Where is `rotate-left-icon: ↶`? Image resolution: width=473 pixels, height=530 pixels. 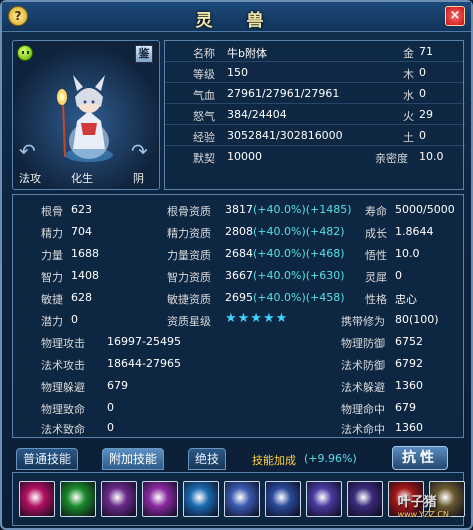 rotate-left-icon: ↶ is located at coordinates (30, 151).